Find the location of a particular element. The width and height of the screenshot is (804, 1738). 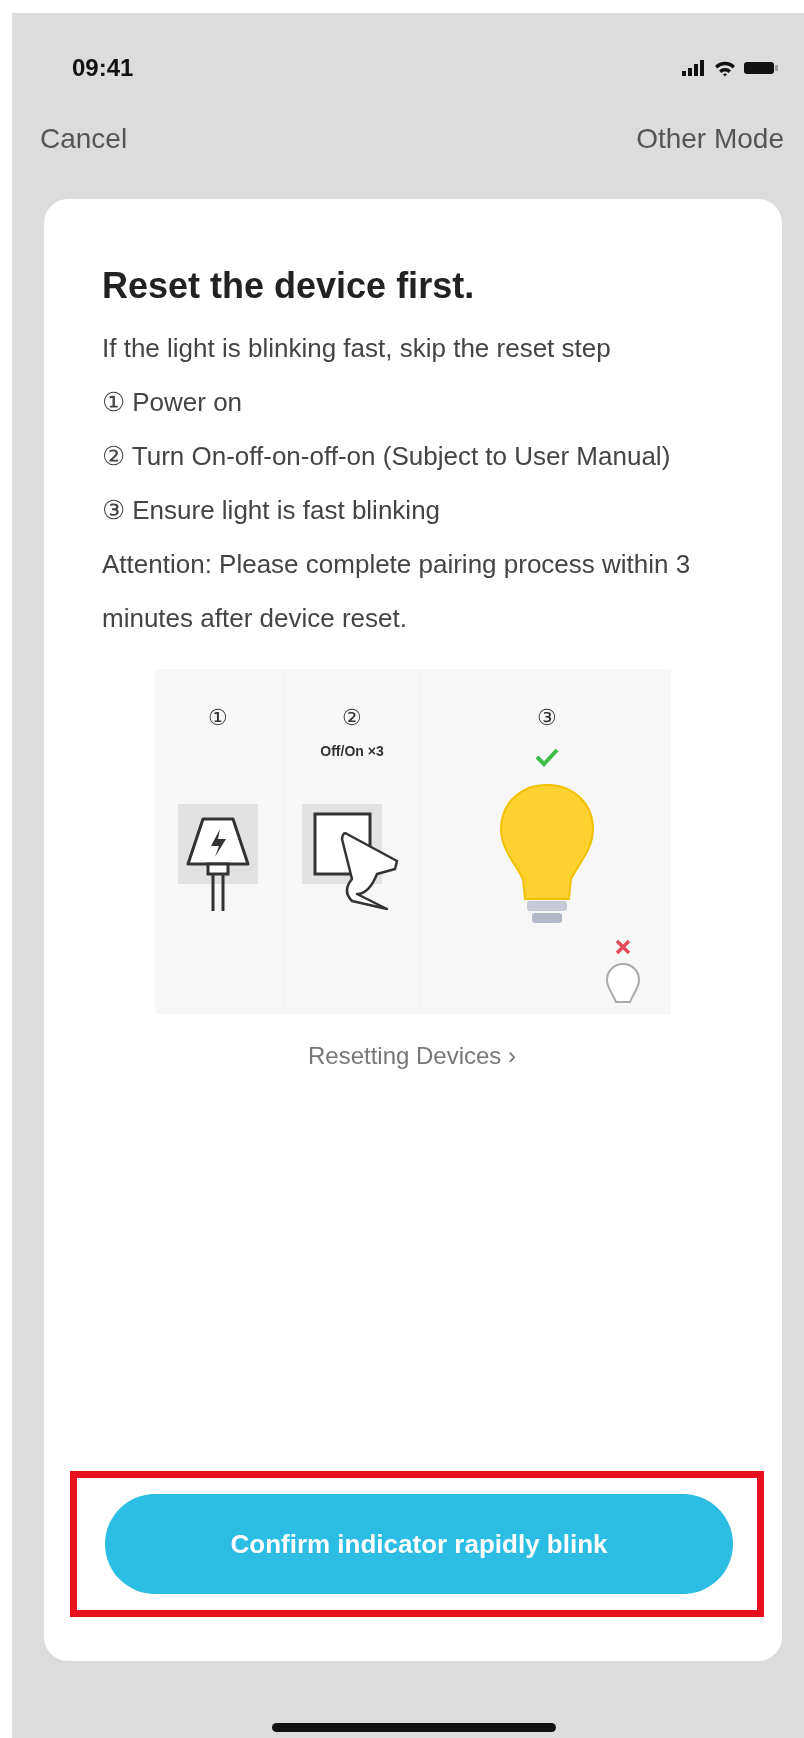

instruction-text: ③ Ensure light is fast blinking is located at coordinates (272, 510).